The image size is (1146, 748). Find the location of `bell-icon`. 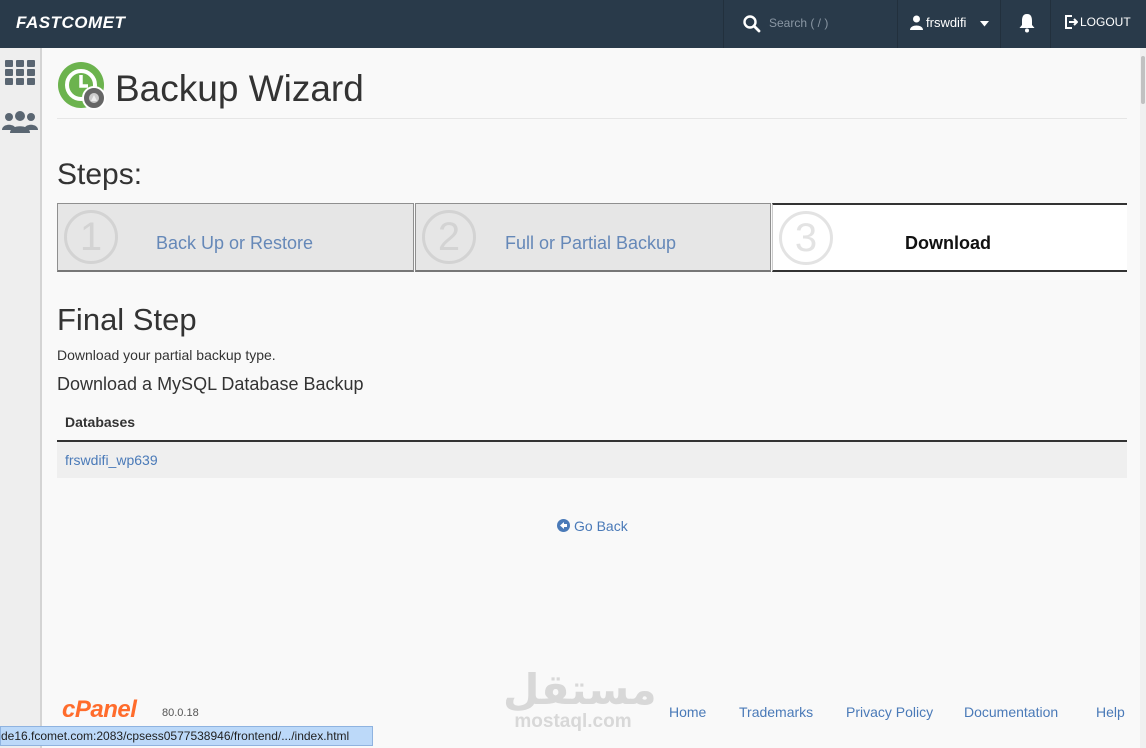

bell-icon is located at coordinates (1027, 23).